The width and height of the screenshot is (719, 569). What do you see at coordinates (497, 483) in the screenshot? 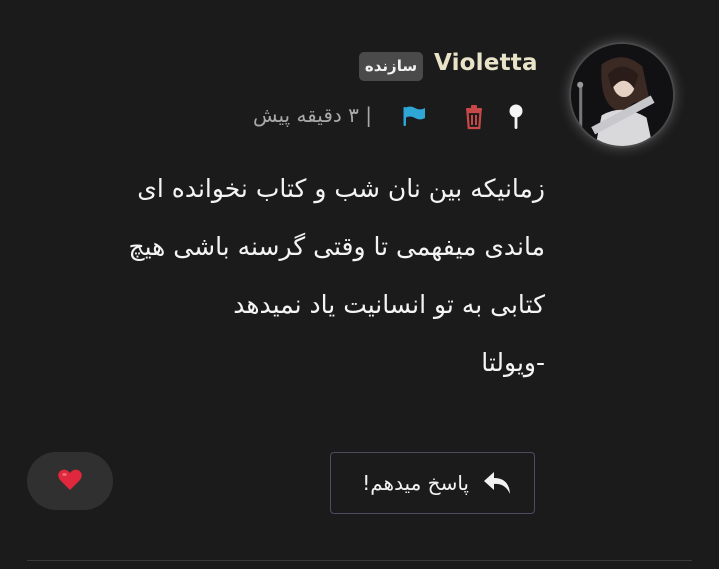
I see `reply-arrow-icon` at bounding box center [497, 483].